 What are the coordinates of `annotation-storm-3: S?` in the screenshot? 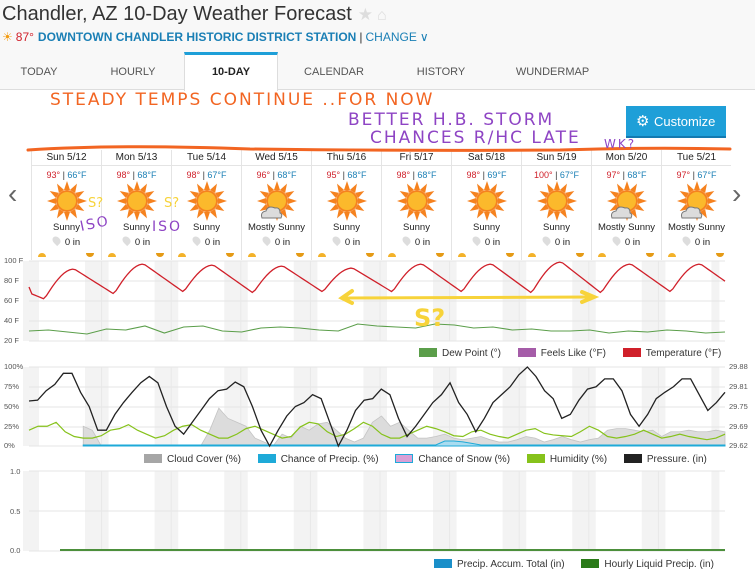 It's located at (430, 318).